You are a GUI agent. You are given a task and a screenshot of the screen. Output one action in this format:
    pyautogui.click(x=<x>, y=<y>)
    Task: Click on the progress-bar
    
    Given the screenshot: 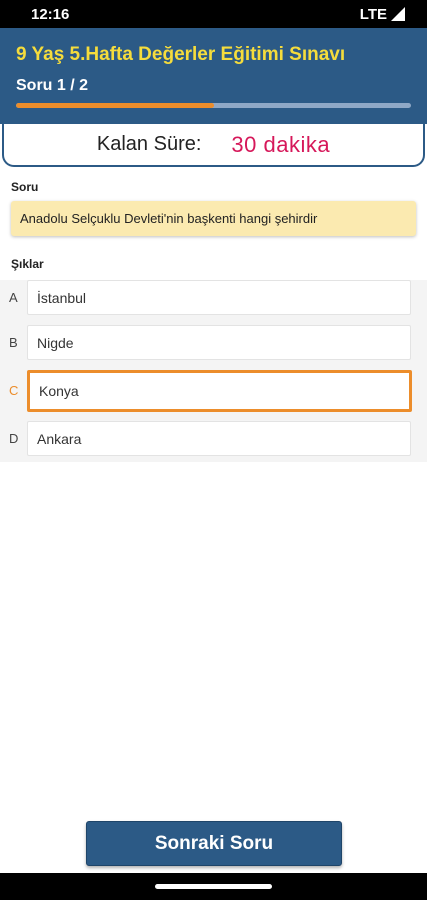 What is the action you would take?
    pyautogui.click(x=213, y=105)
    